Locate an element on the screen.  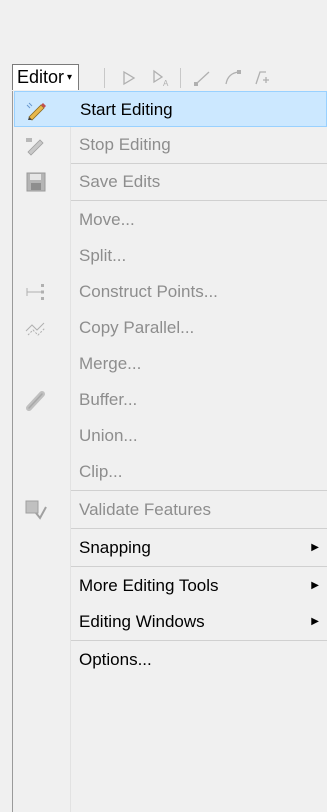
editor-toolbar: Editor ▾ A is located at coordinates (163, 77).